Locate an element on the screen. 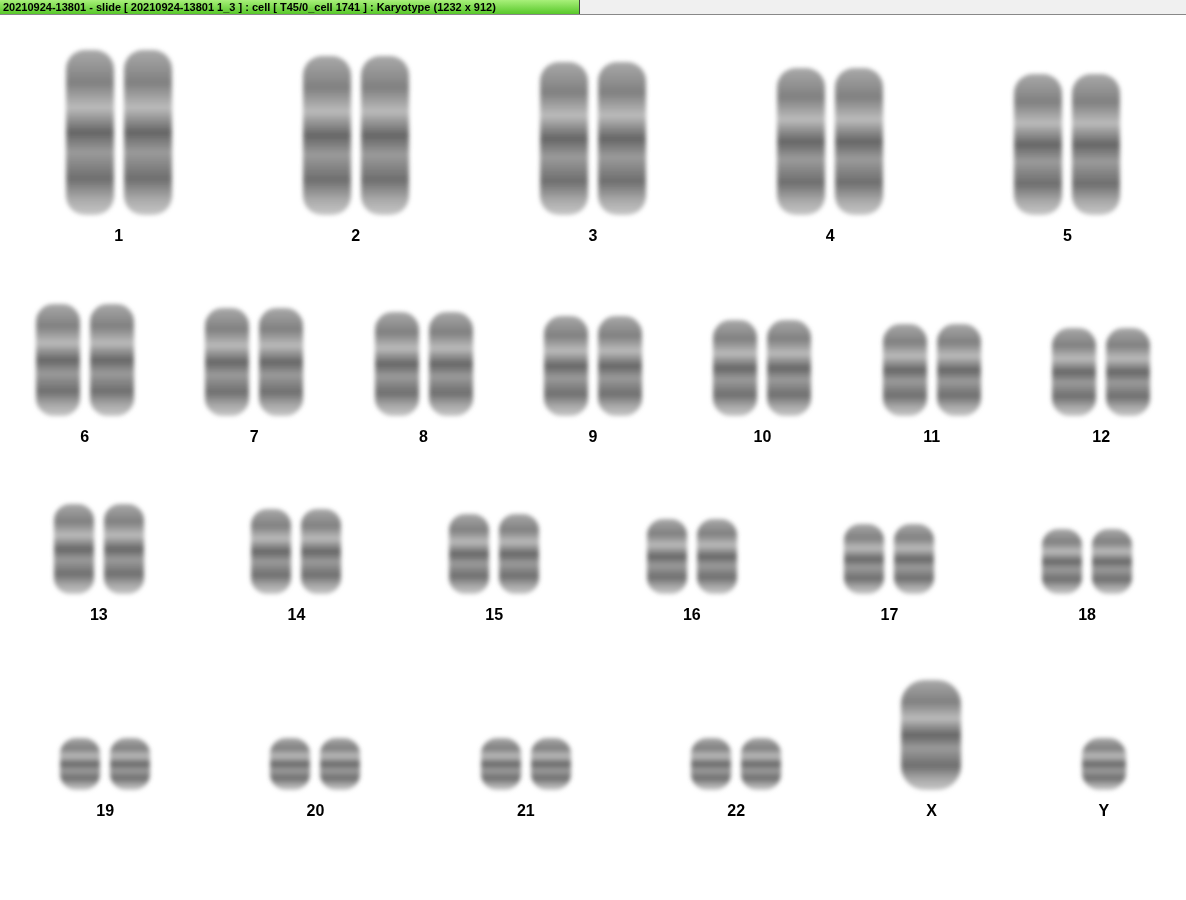  chromosome-label: 20 is located at coordinates (315, 811).